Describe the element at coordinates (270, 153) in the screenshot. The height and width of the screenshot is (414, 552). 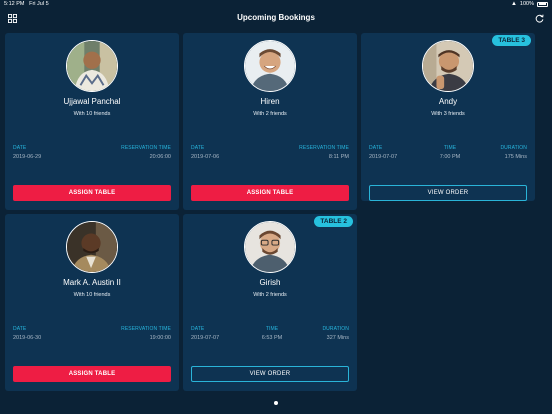
I see `booking-info: DATE 2019-07-06 RESERVATION TIME 8:11 PM` at that location.